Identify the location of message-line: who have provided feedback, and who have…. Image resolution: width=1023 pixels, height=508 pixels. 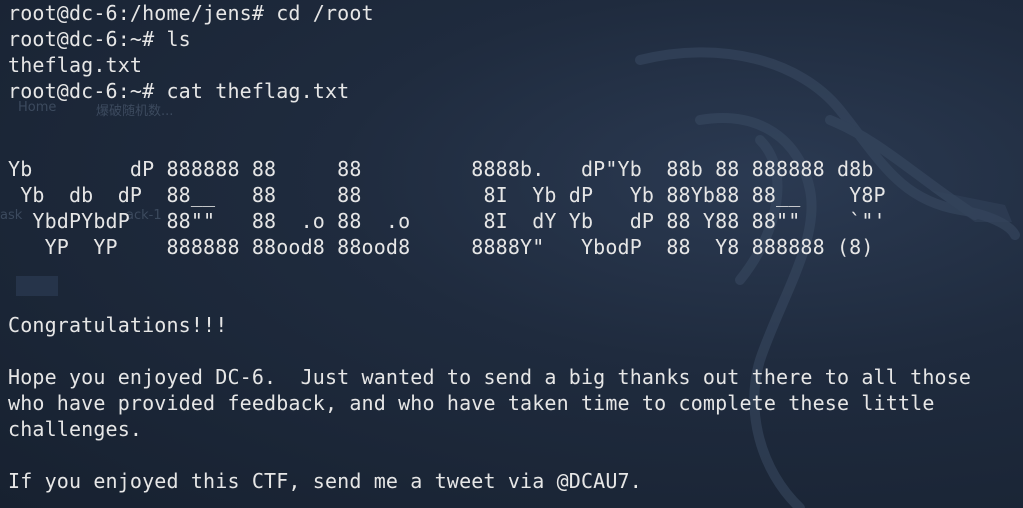
(471, 403).